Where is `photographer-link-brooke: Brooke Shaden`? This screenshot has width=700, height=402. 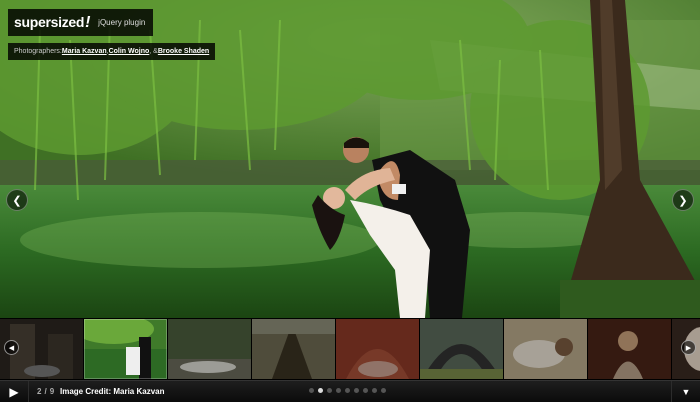 photographer-link-brooke: Brooke Shaden is located at coordinates (183, 51).